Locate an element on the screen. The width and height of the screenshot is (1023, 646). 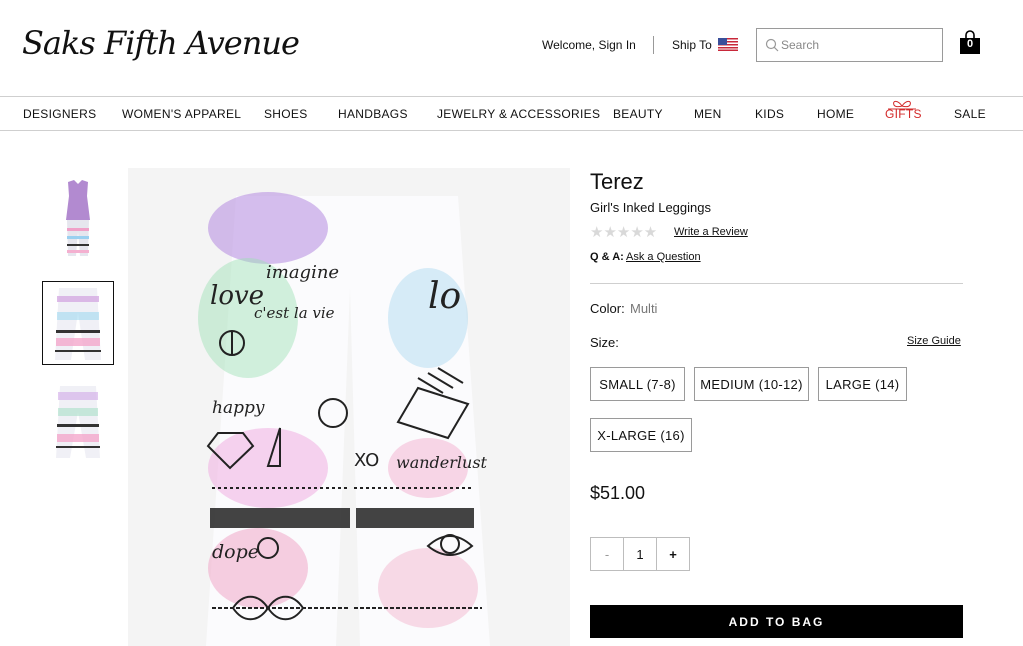
nav-handbags: HANDBAGS is located at coordinates (373, 114).